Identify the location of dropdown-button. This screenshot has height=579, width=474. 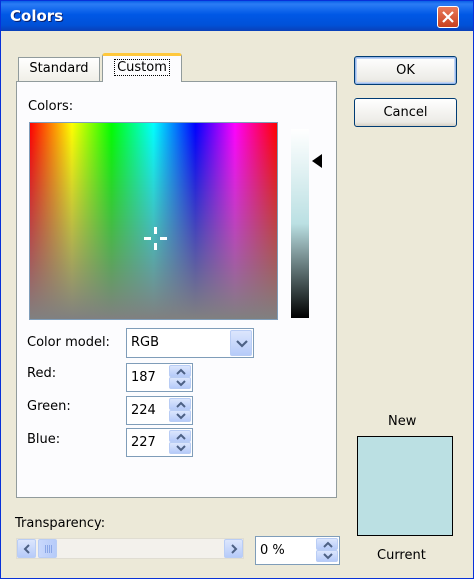
(241, 343).